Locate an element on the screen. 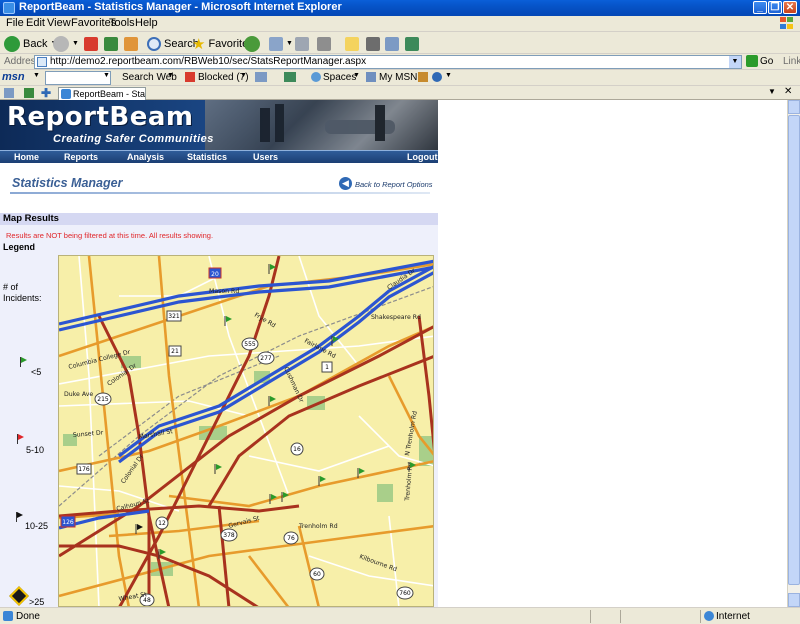 The height and width of the screenshot is (624, 800). messenger-msn-icon is located at coordinates (290, 77).